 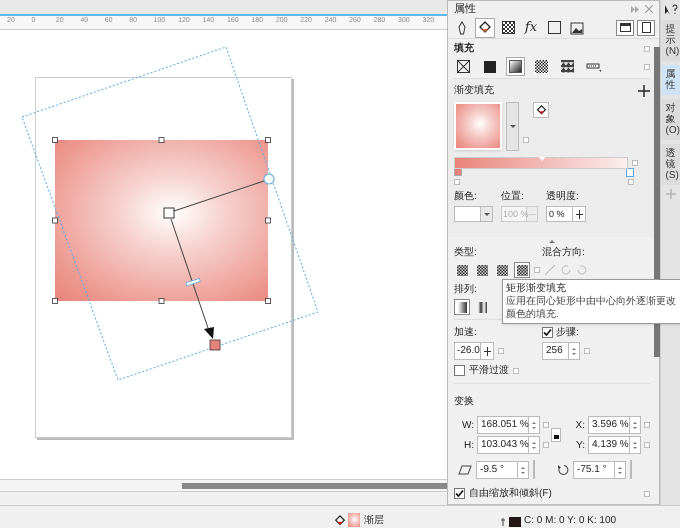 I want to click on add-icon, so click(x=644, y=90).